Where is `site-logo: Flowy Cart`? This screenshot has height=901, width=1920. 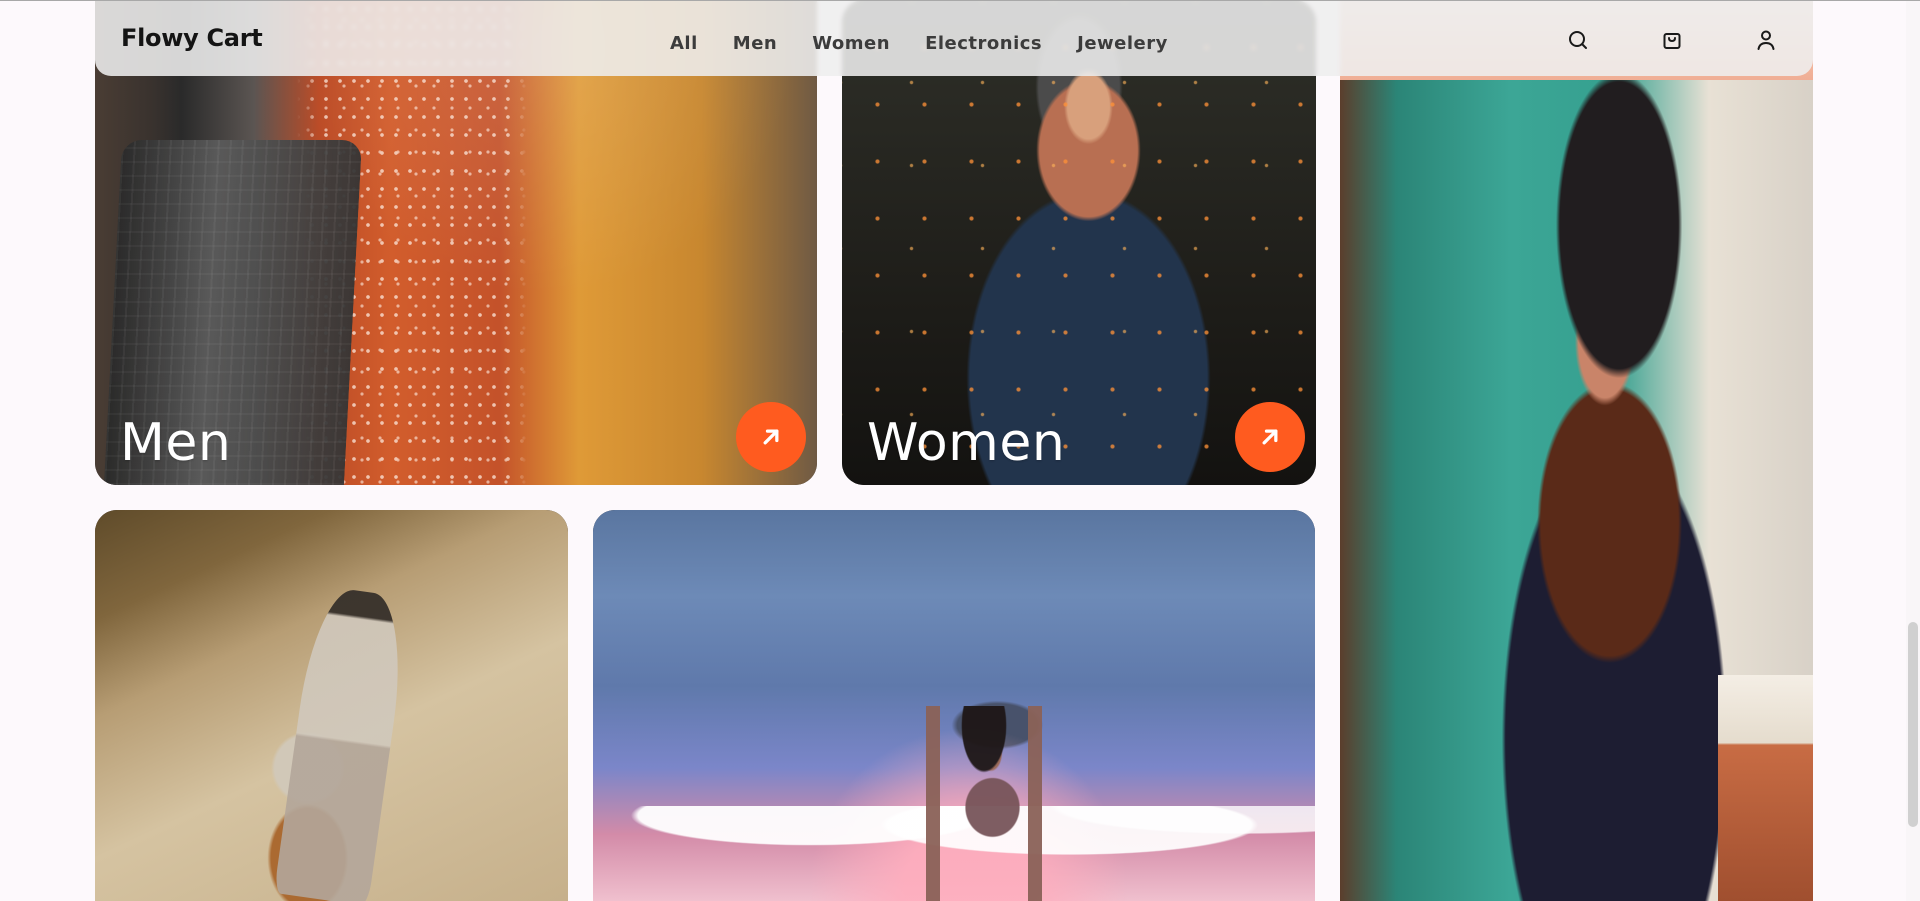
site-logo: Flowy Cart is located at coordinates (192, 38).